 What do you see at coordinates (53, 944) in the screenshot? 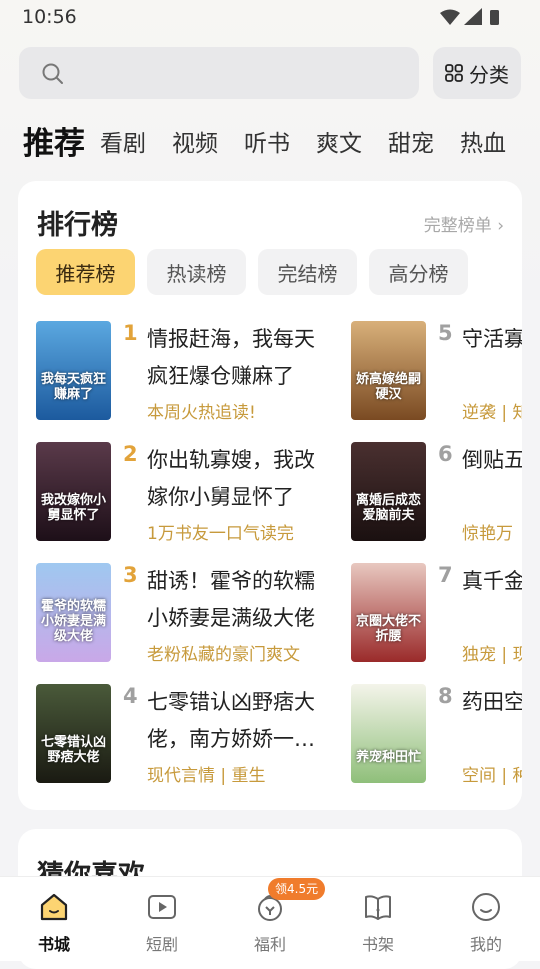
I see `nav-label: 书城` at bounding box center [53, 944].